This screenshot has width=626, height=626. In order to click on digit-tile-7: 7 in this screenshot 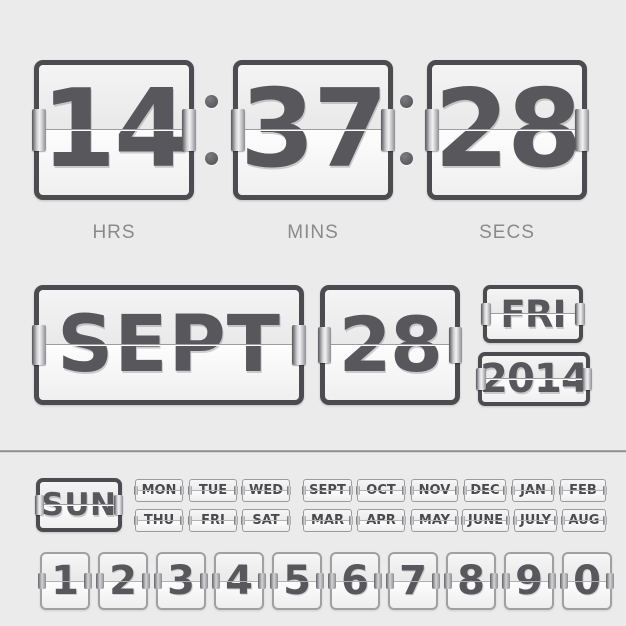, I will do `click(413, 581)`.